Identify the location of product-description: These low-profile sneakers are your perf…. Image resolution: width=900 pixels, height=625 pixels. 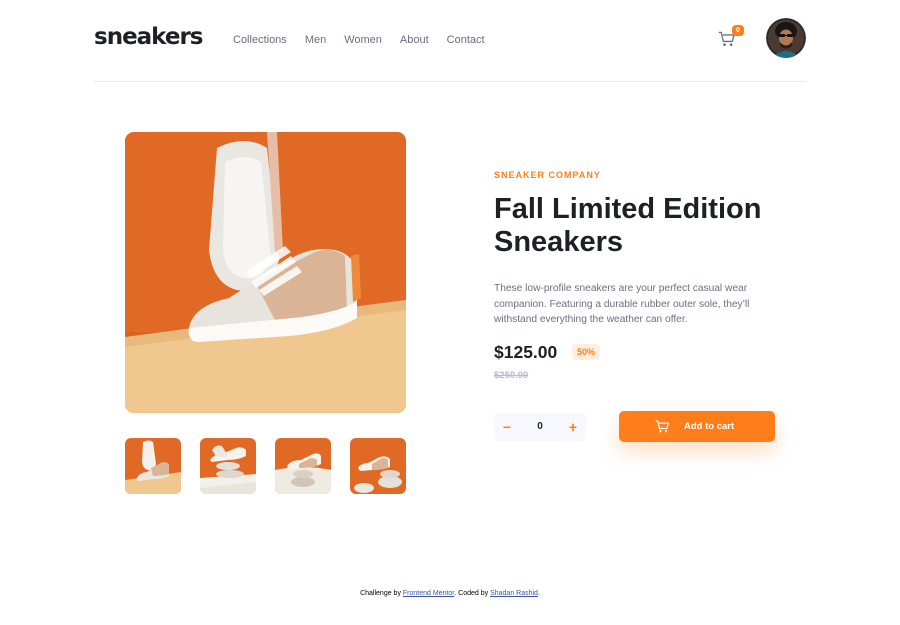
(622, 304).